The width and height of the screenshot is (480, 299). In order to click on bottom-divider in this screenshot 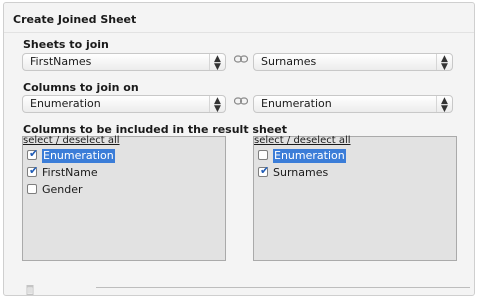, I will do `click(283, 287)`.